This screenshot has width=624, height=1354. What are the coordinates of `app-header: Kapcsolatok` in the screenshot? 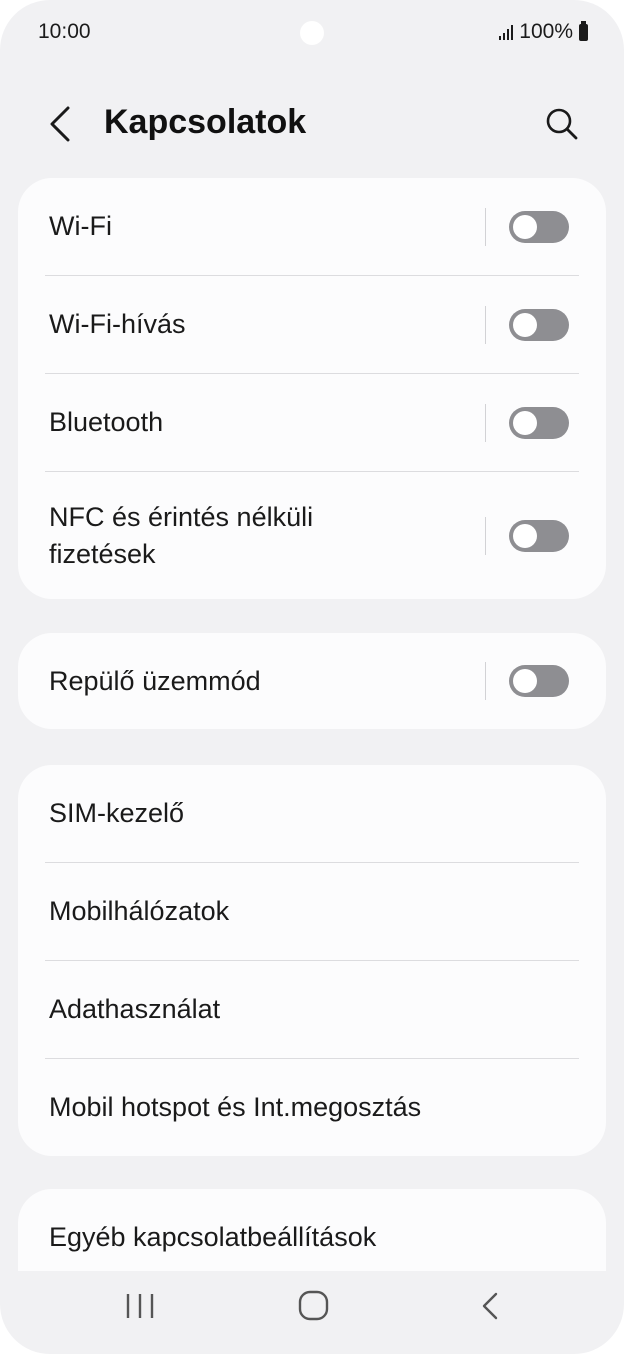 It's located at (312, 123).